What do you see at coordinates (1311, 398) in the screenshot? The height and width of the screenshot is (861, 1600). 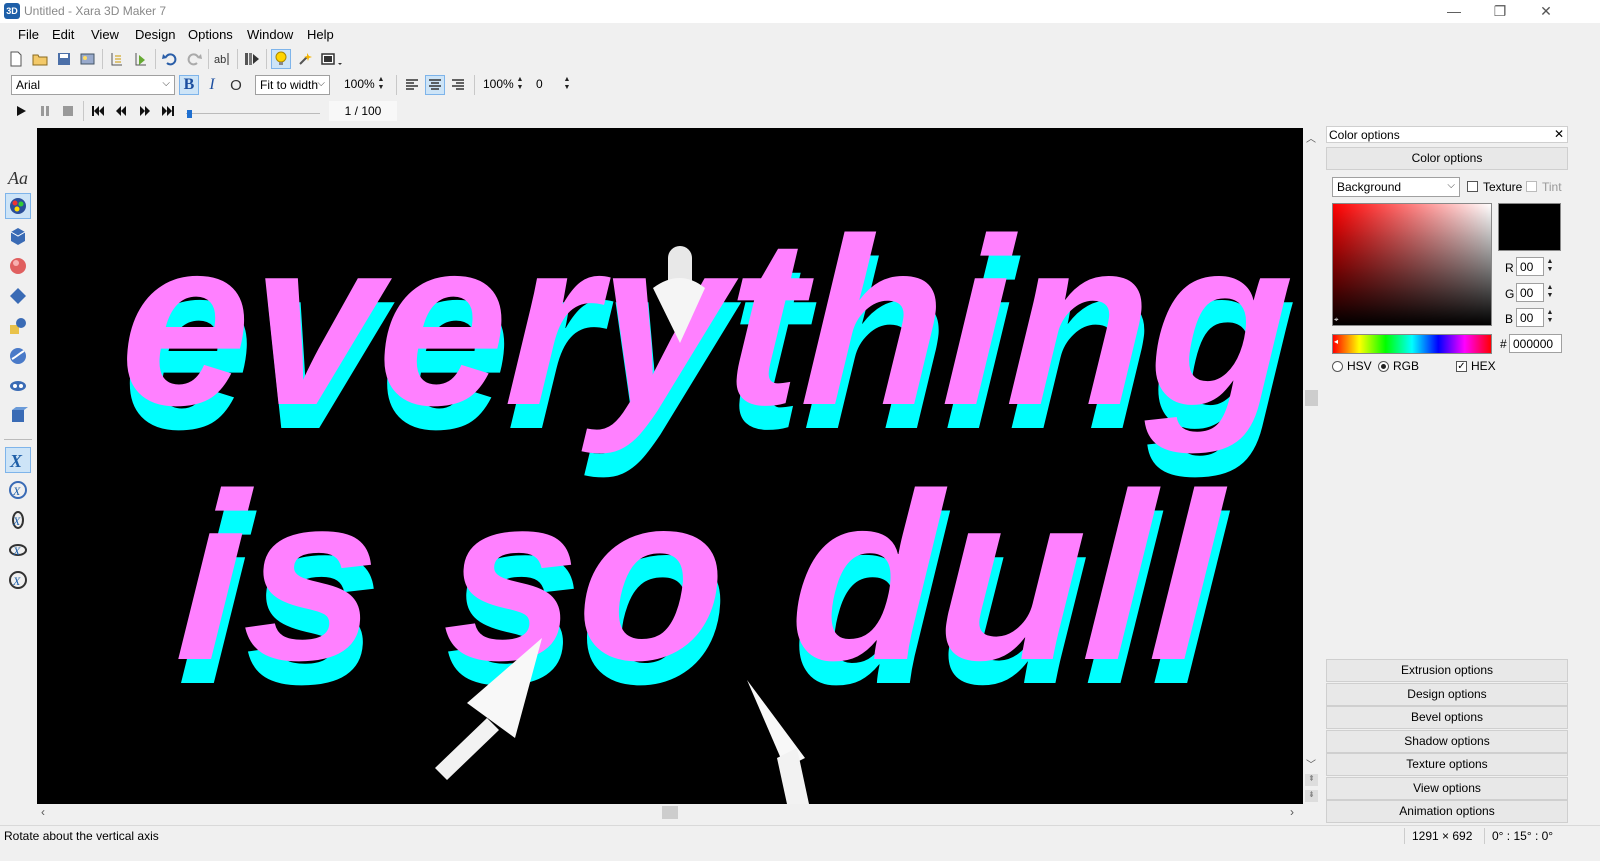 I see `vertical-scroll-thumb` at bounding box center [1311, 398].